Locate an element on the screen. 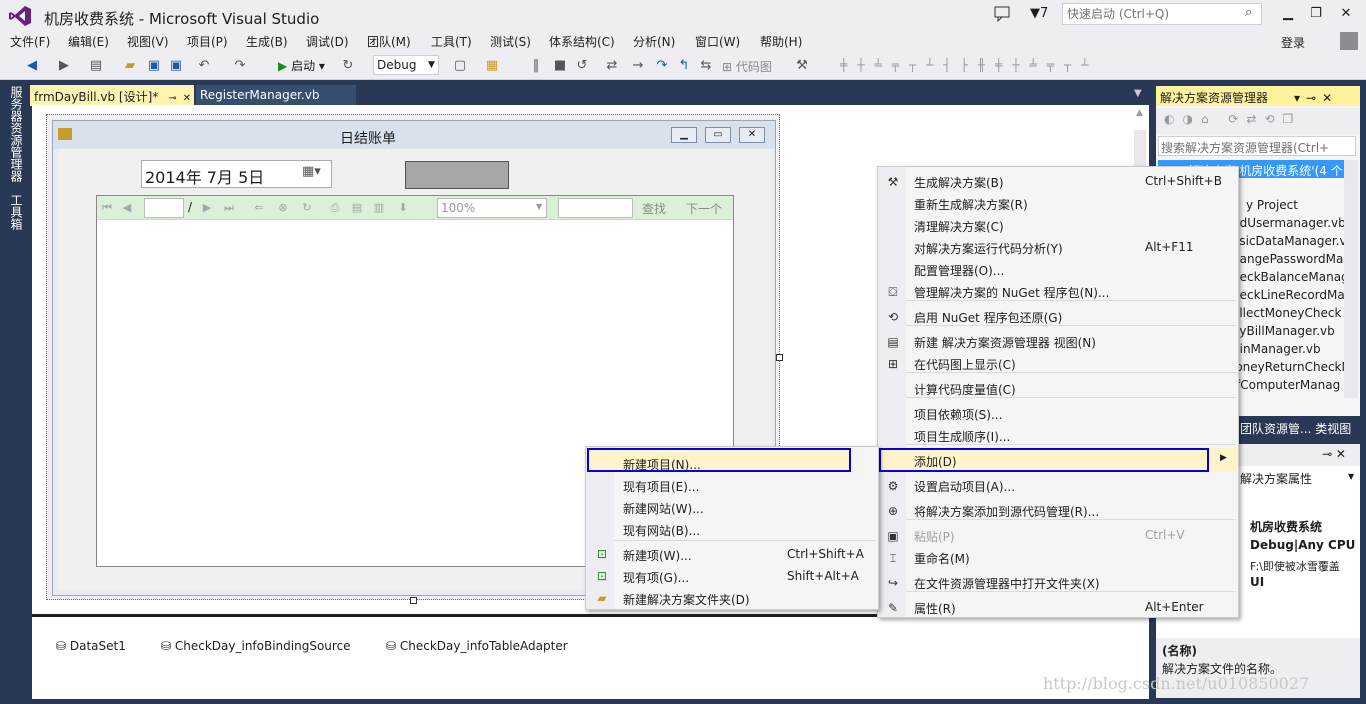 Image resolution: width=1366 pixels, height=704 pixels. print-layout-icon: ▤ is located at coordinates (357, 208).